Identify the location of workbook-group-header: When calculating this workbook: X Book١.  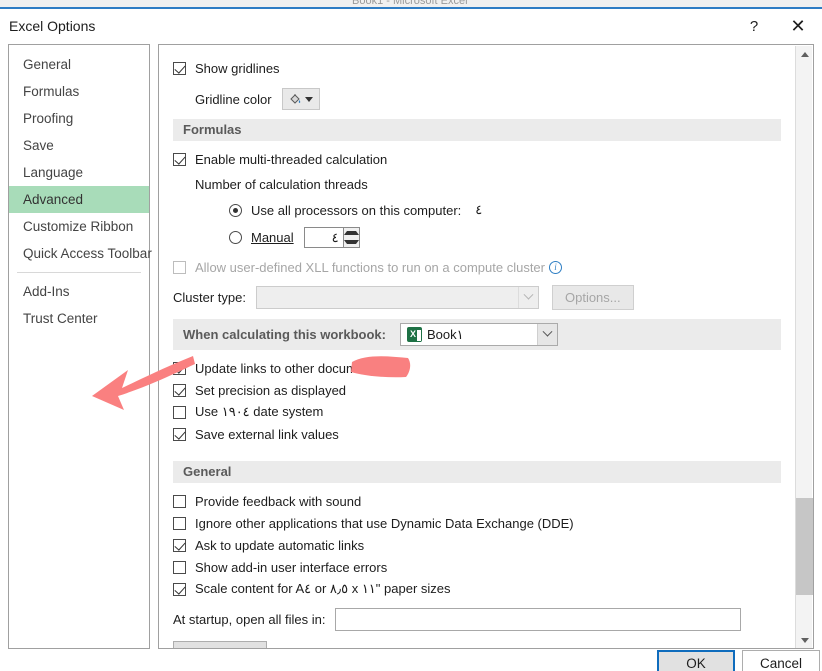
(477, 334).